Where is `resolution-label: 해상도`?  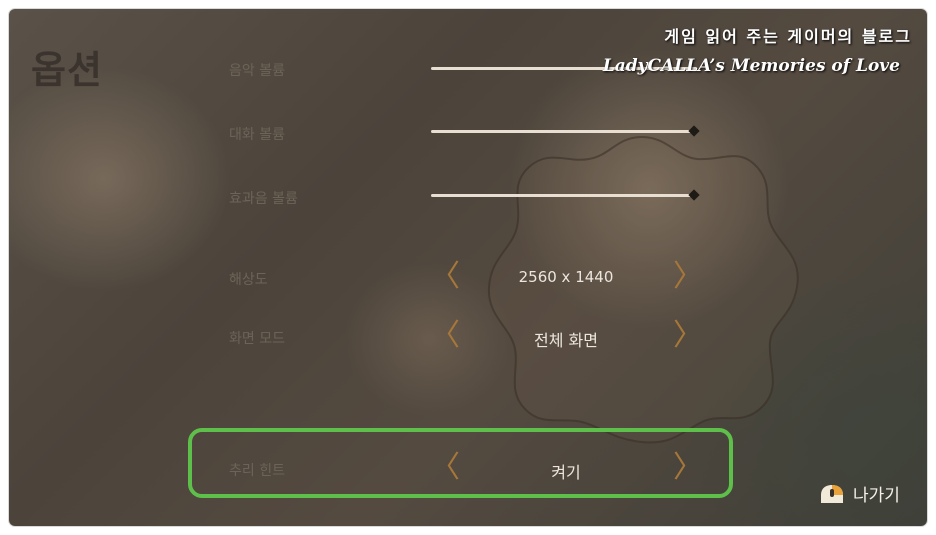
resolution-label: 해상도 is located at coordinates (248, 280).